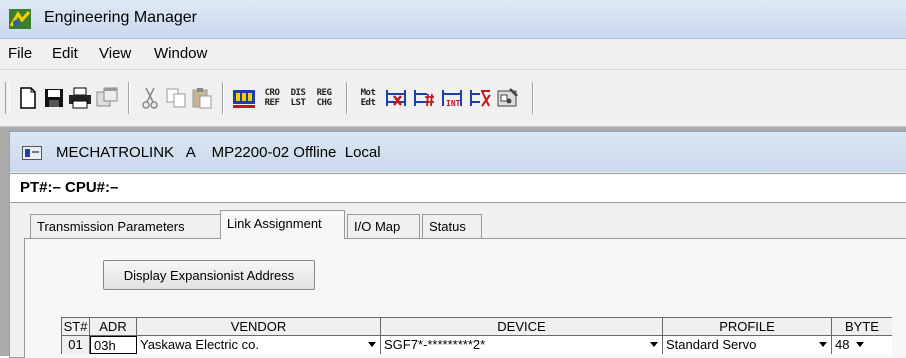  I want to click on copy-icon, so click(176, 98).